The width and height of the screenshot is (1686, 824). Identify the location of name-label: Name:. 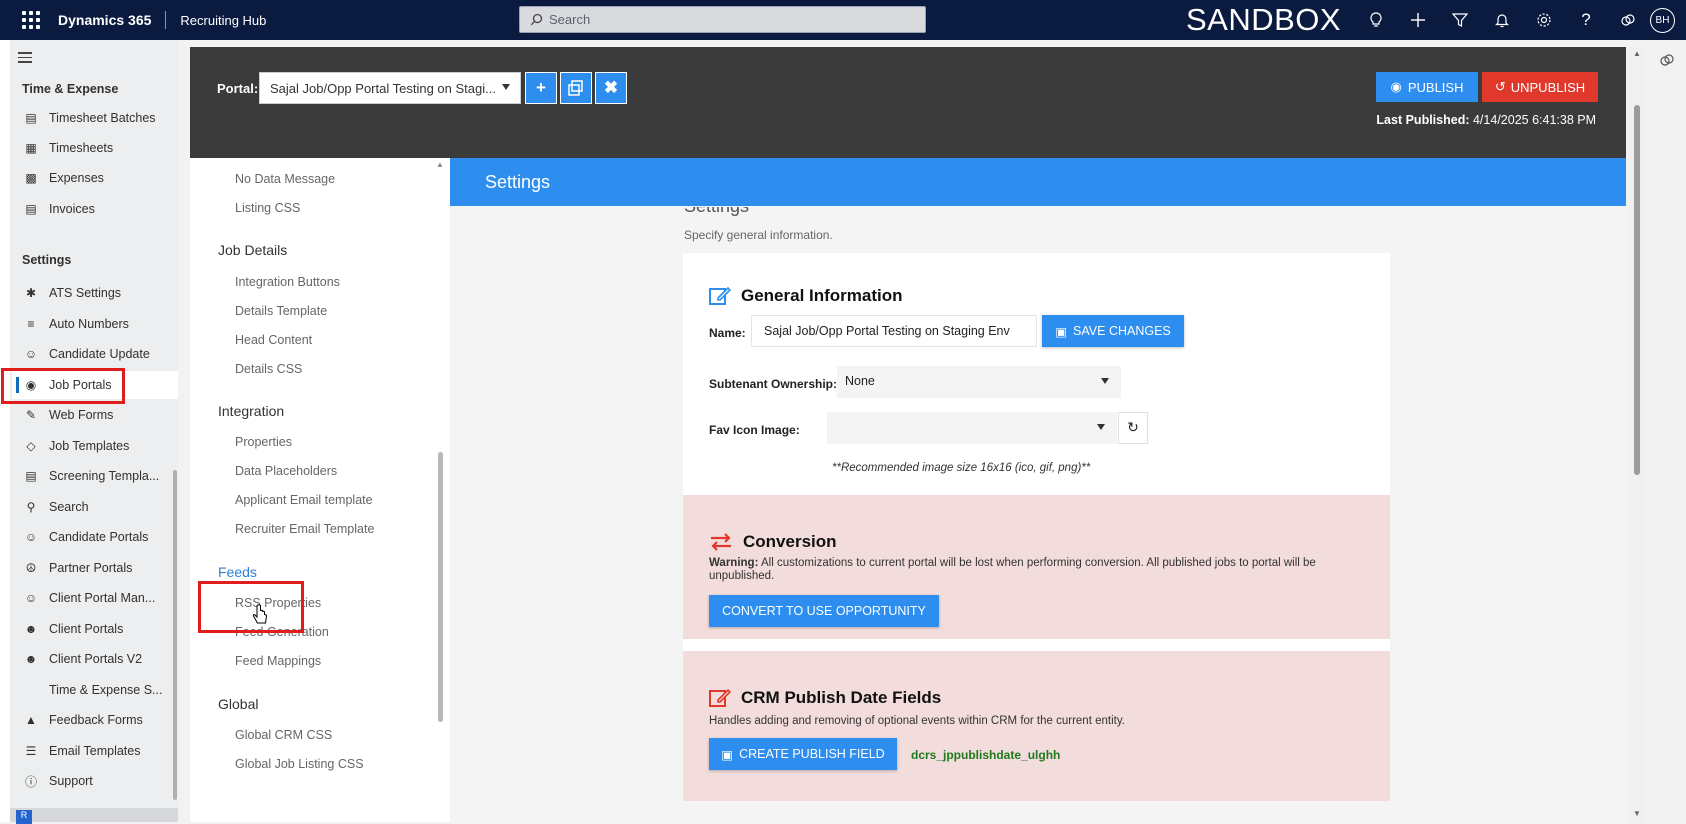
(727, 333).